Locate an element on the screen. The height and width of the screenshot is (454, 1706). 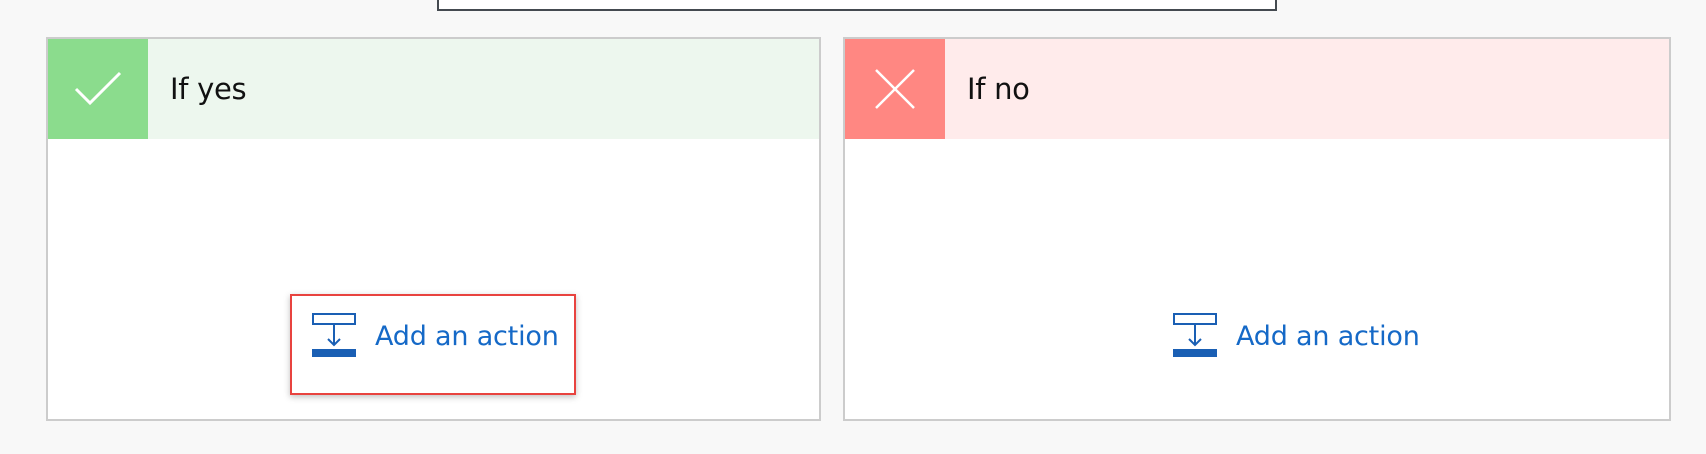
branch-title-no: If no is located at coordinates (998, 89).